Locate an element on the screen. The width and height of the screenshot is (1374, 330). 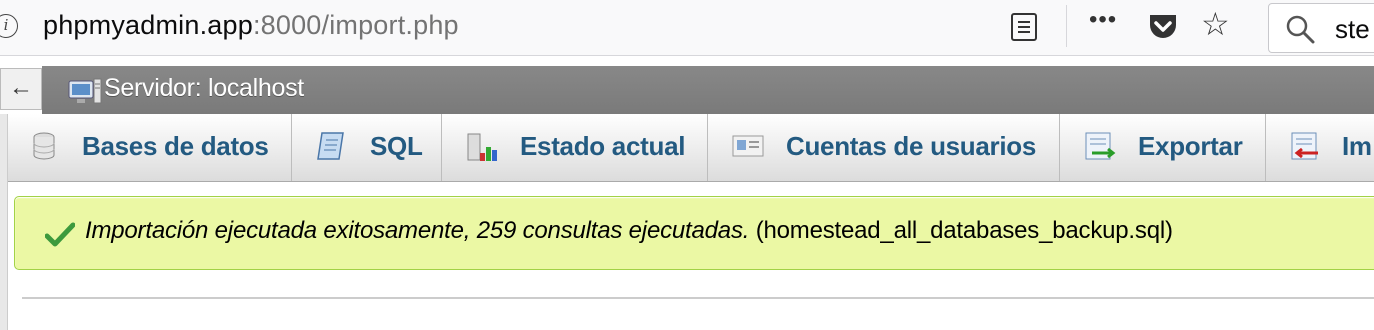
reader-view-icon is located at coordinates (1024, 27).